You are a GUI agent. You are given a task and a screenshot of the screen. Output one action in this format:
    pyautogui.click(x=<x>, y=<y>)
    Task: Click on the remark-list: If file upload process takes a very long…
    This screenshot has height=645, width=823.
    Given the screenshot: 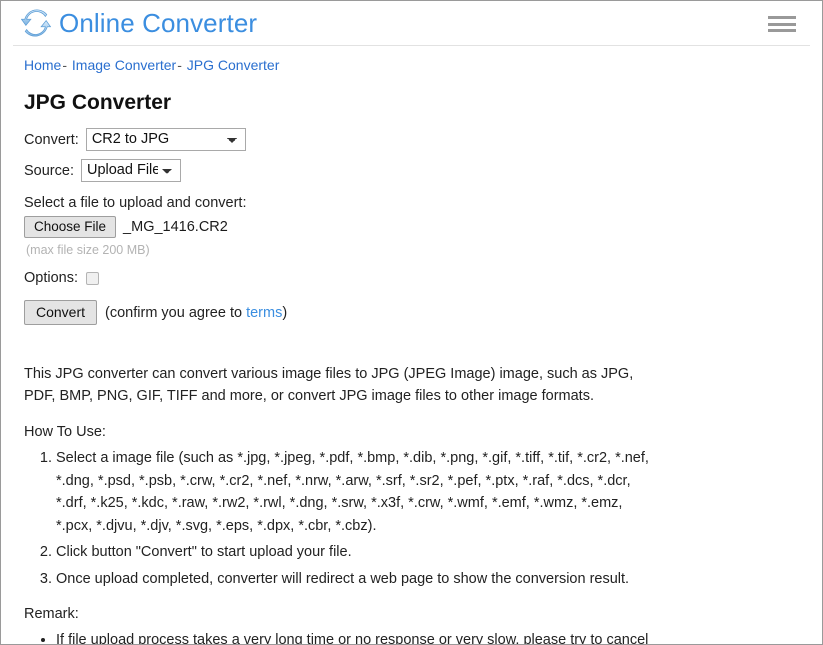 What is the action you would take?
    pyautogui.click(x=411, y=636)
    